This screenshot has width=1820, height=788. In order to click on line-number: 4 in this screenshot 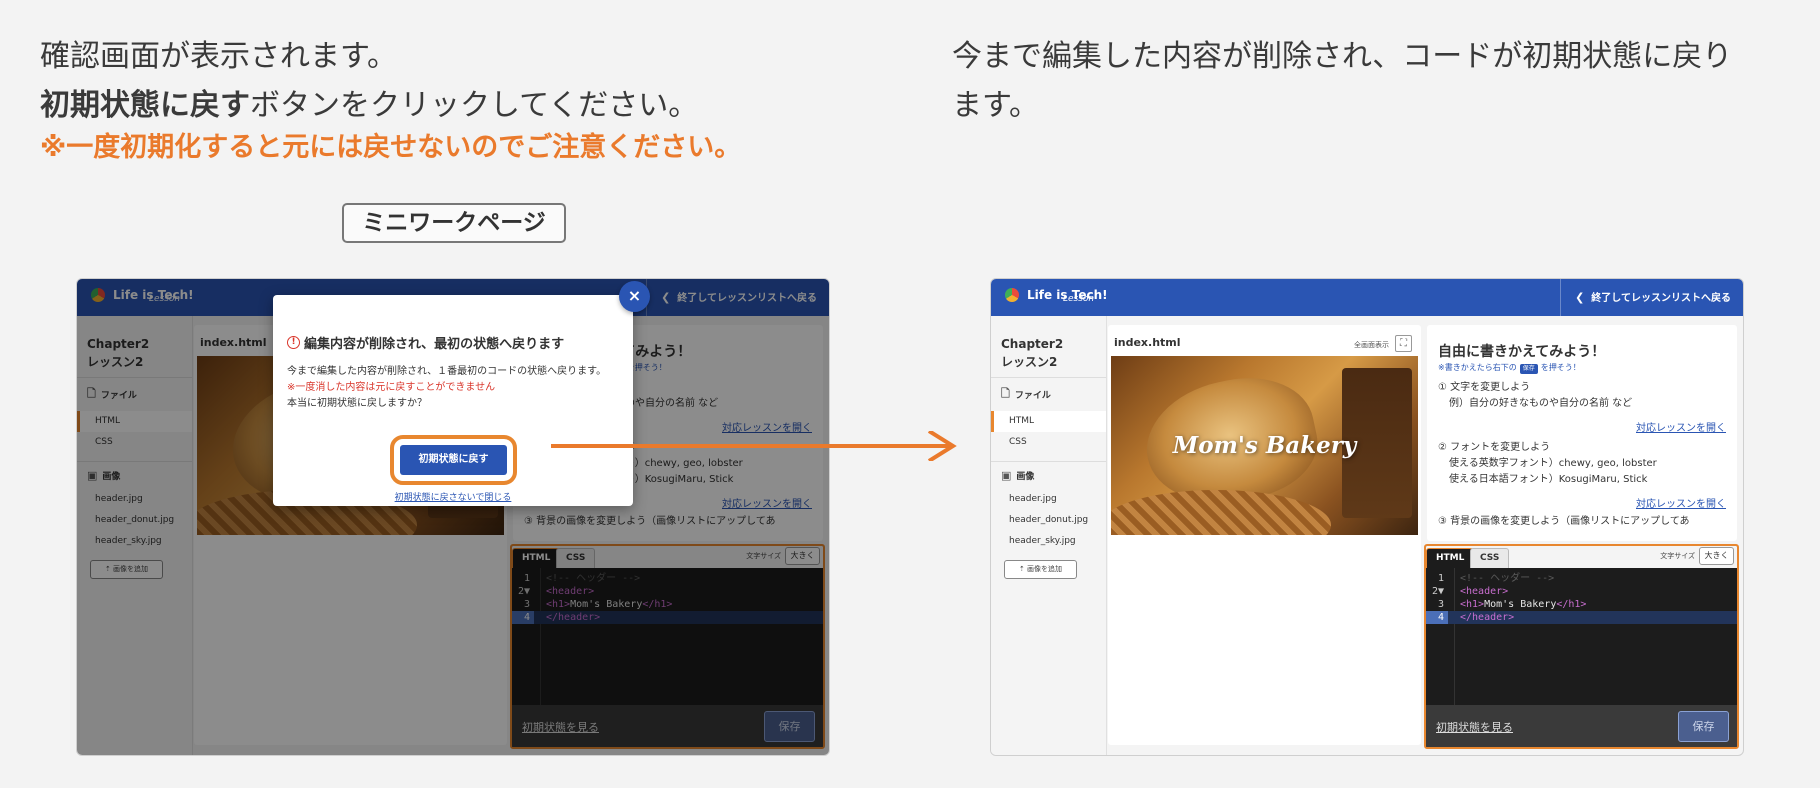, I will do `click(1437, 617)`.